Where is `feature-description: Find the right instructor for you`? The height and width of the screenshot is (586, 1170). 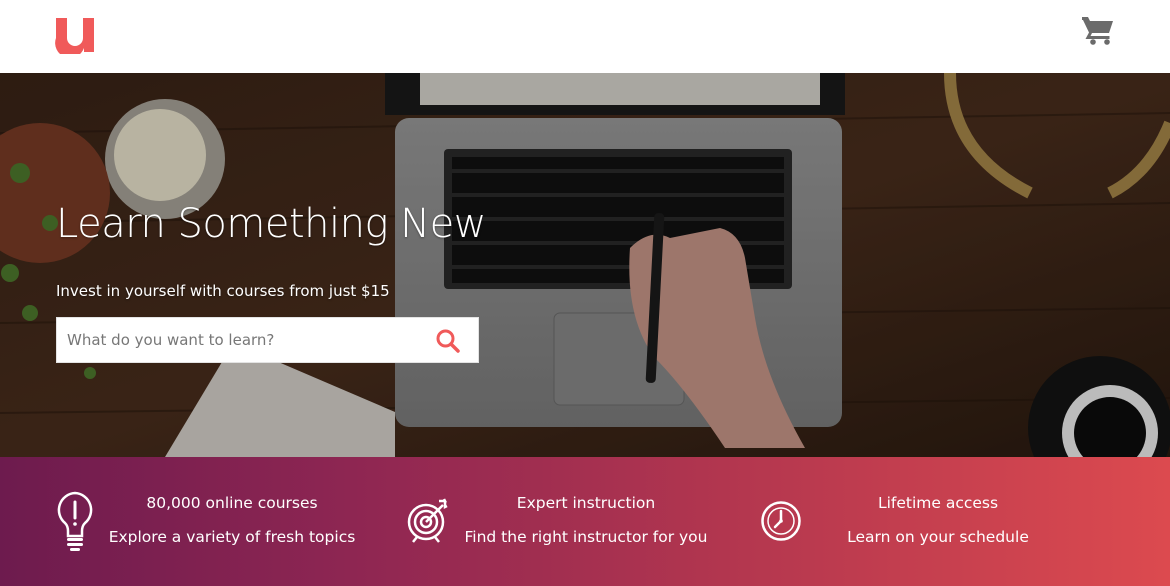
feature-description: Find the right instructor for you is located at coordinates (586, 537).